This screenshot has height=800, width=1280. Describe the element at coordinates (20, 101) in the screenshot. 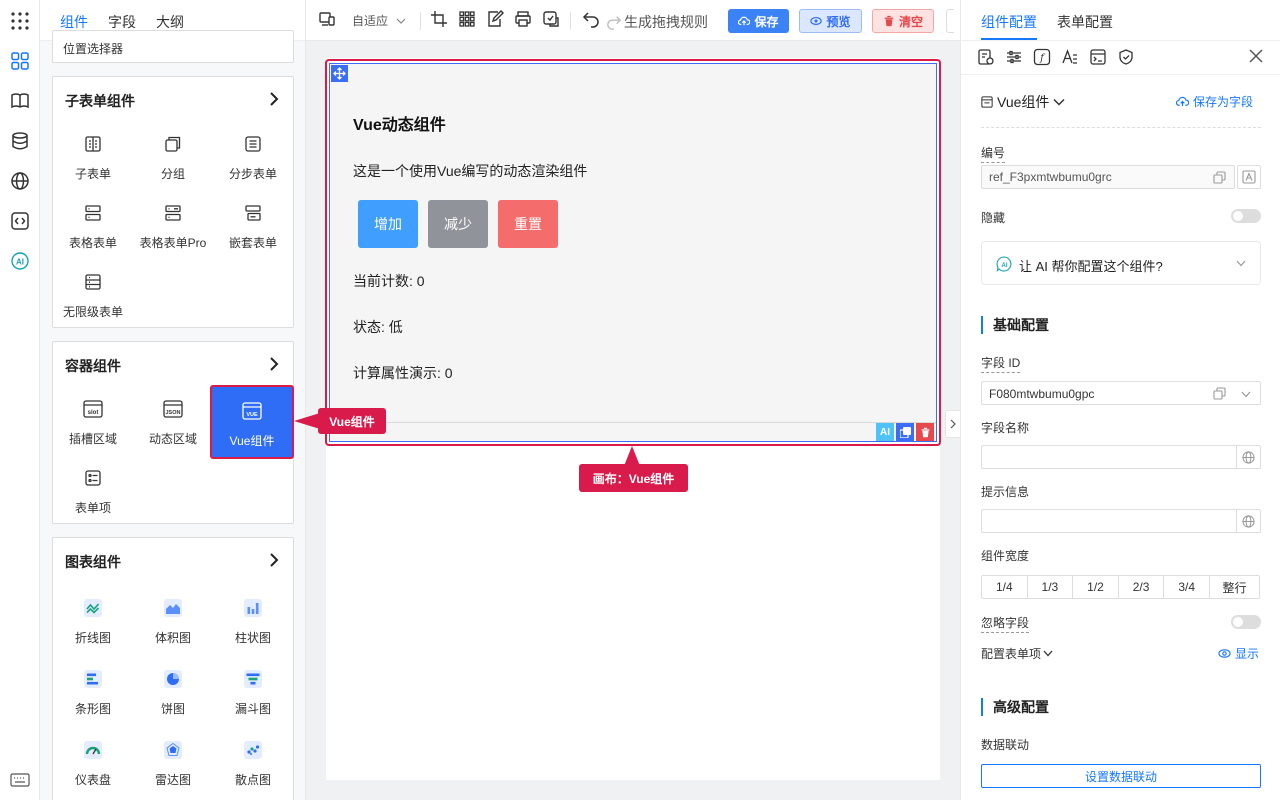

I see `book-icon` at that location.